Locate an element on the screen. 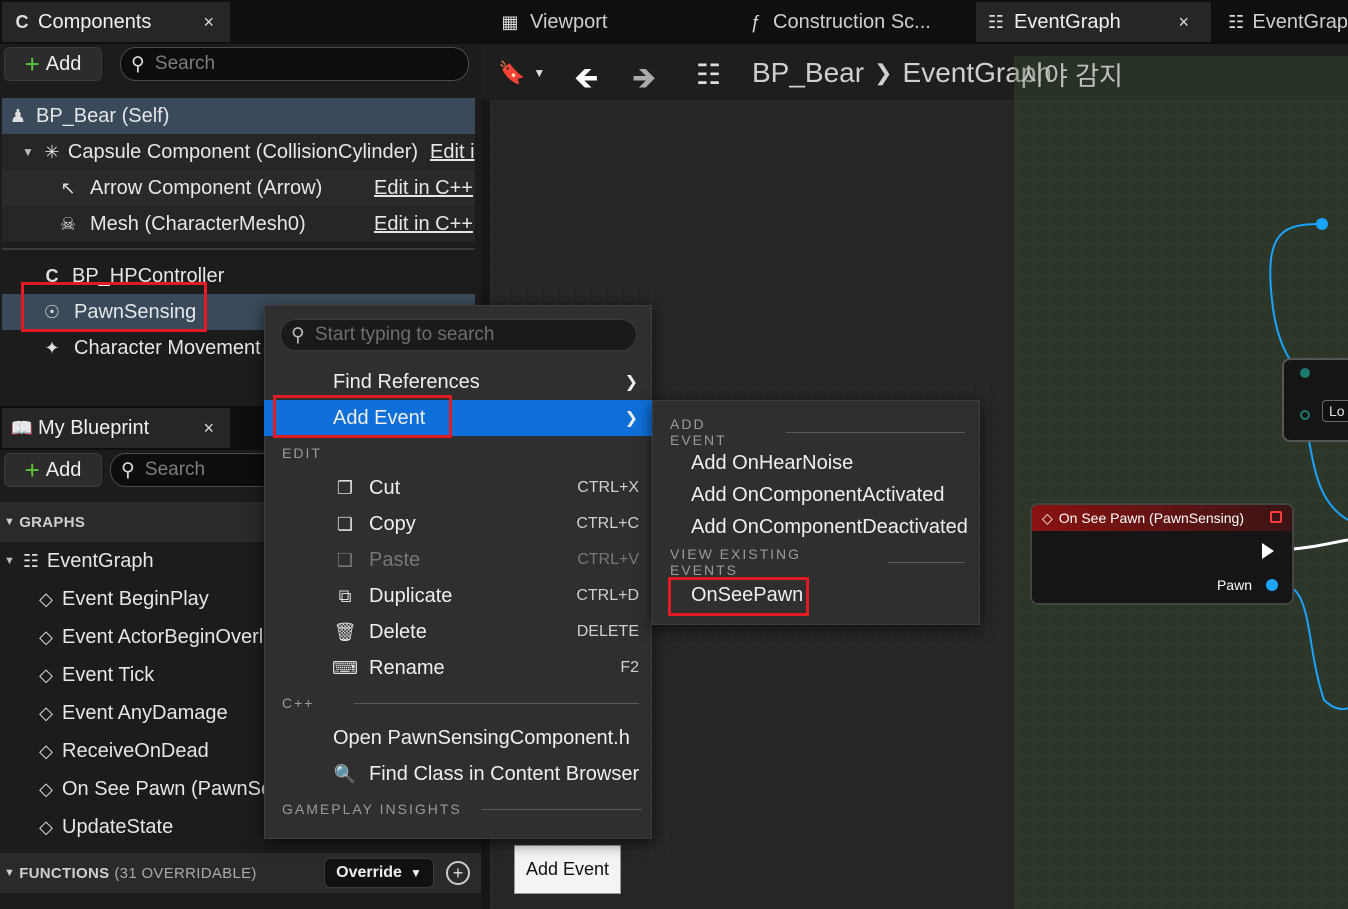 The width and height of the screenshot is (1348, 909). menu-search-placeholder: Start typing to search is located at coordinates (404, 334).